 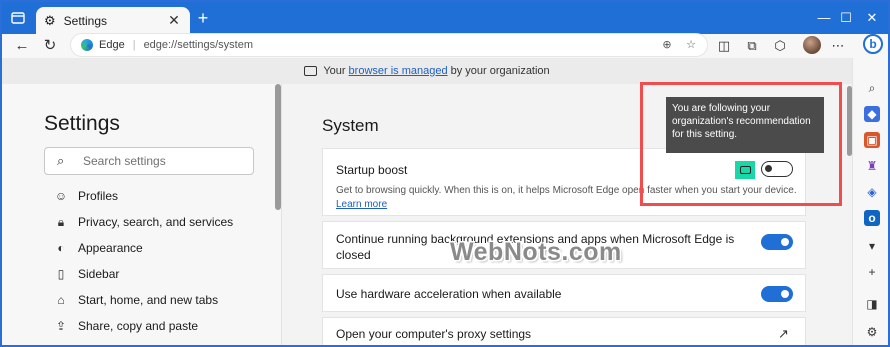 I want to click on external-link-icon: ↗, so click(x=783, y=334).